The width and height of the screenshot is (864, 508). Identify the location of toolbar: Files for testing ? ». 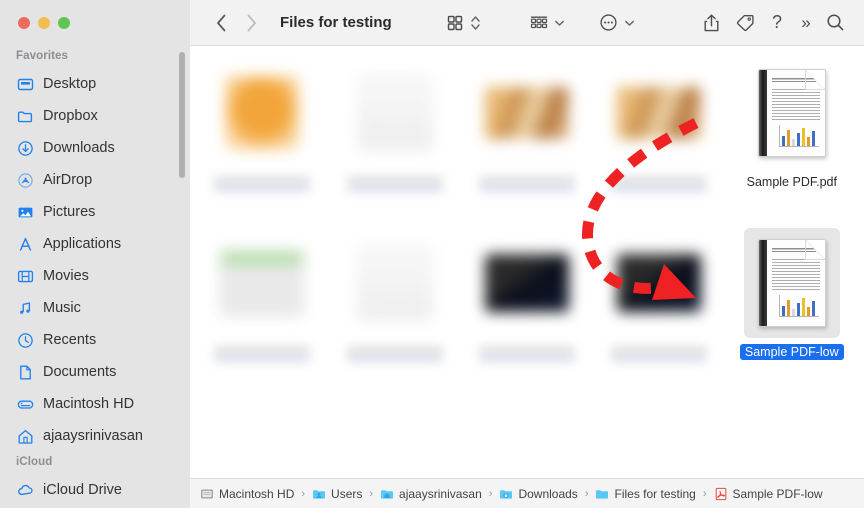
(527, 23).